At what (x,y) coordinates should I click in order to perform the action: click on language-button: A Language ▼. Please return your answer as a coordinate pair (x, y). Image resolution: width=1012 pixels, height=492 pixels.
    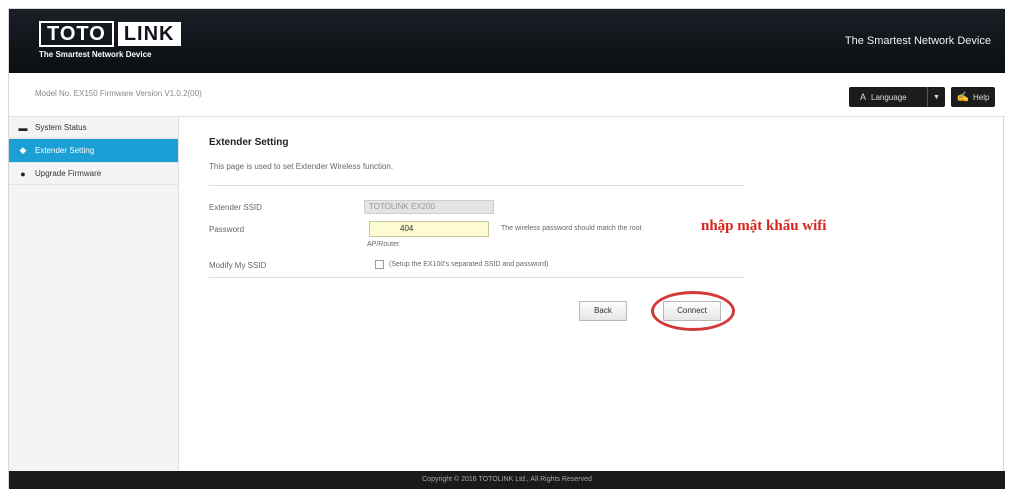
    Looking at the image, I should click on (897, 97).